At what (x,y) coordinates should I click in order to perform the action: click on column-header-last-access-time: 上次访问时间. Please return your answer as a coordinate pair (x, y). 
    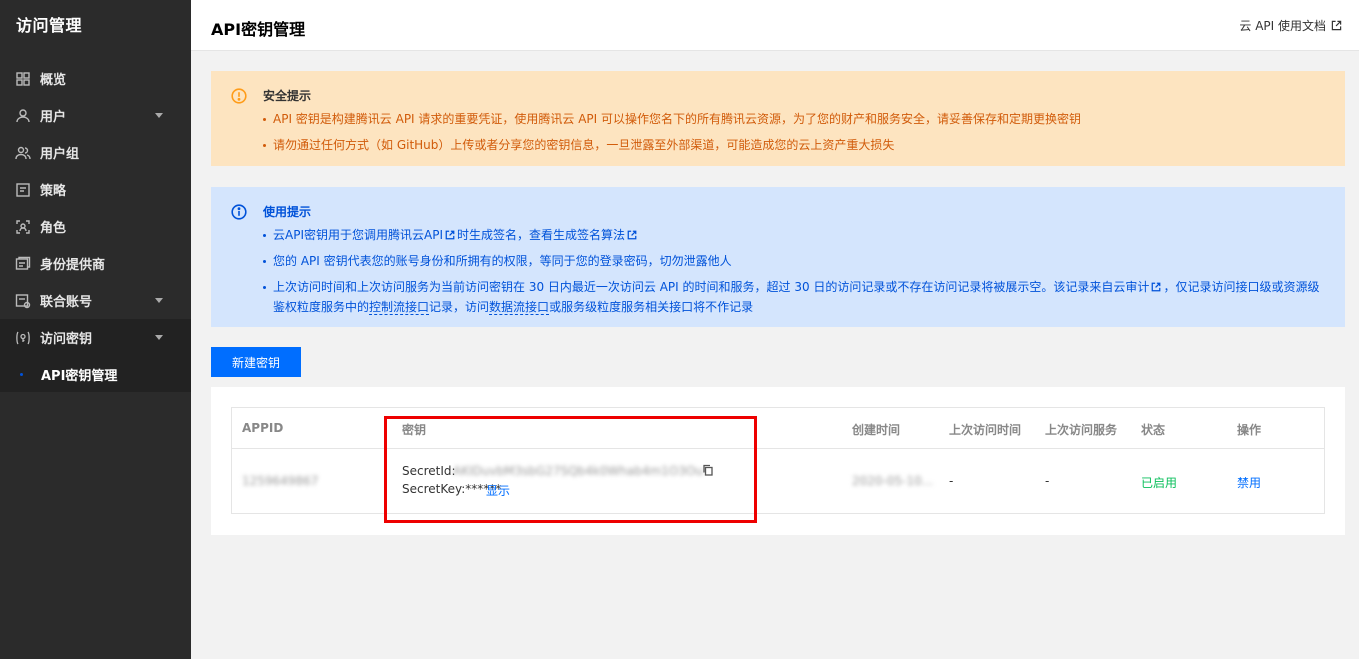
    Looking at the image, I should click on (985, 430).